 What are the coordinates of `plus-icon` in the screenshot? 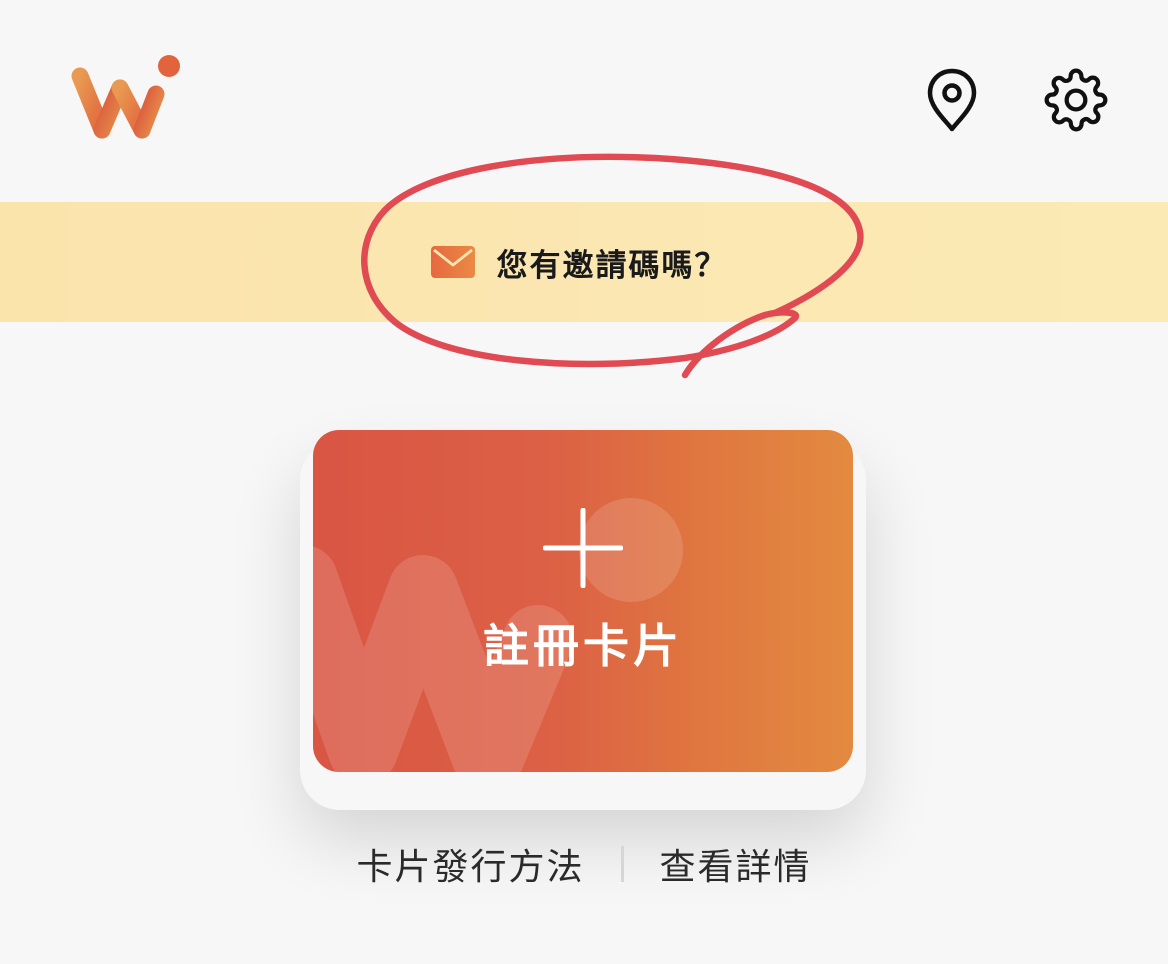 It's located at (583, 548).